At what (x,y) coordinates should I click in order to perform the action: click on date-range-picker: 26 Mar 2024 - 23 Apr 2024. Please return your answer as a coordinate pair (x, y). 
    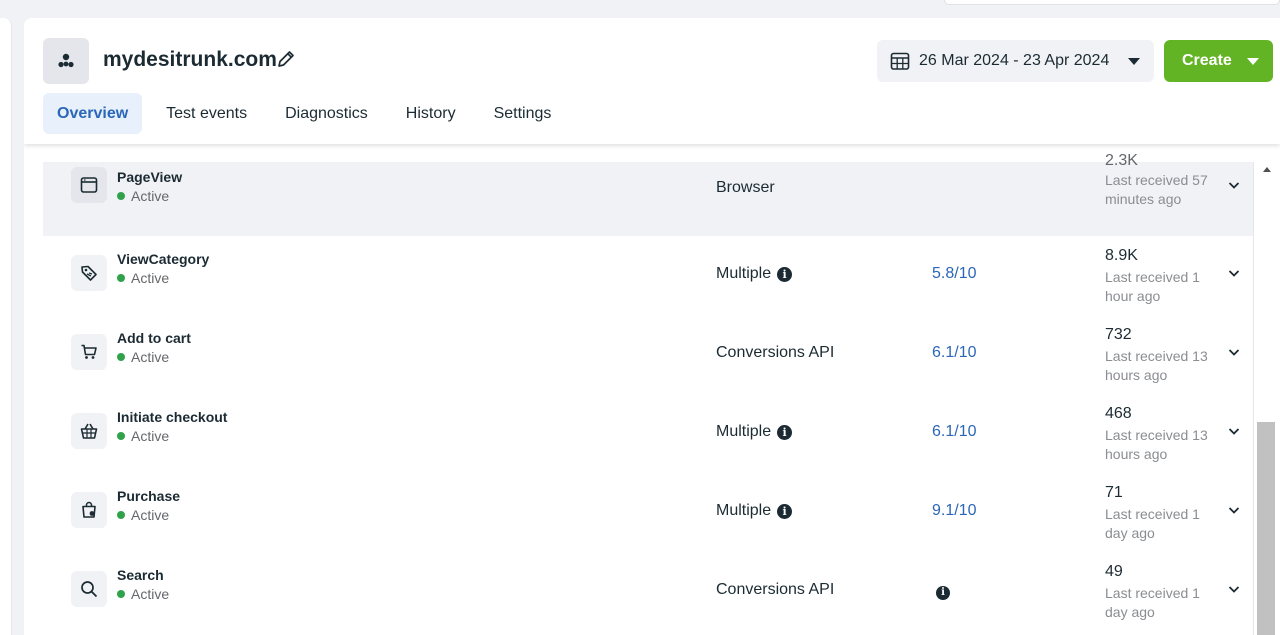
    Looking at the image, I should click on (1015, 61).